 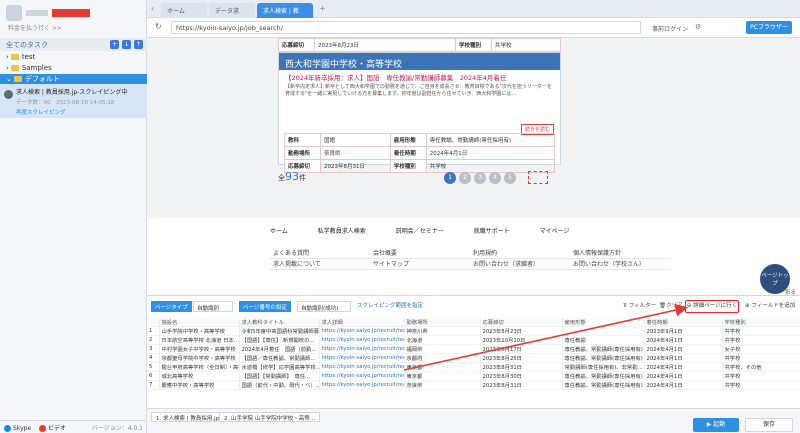 What do you see at coordinates (442, 367) in the screenshot?
I see `table-cell: 東京都` at bounding box center [442, 367].